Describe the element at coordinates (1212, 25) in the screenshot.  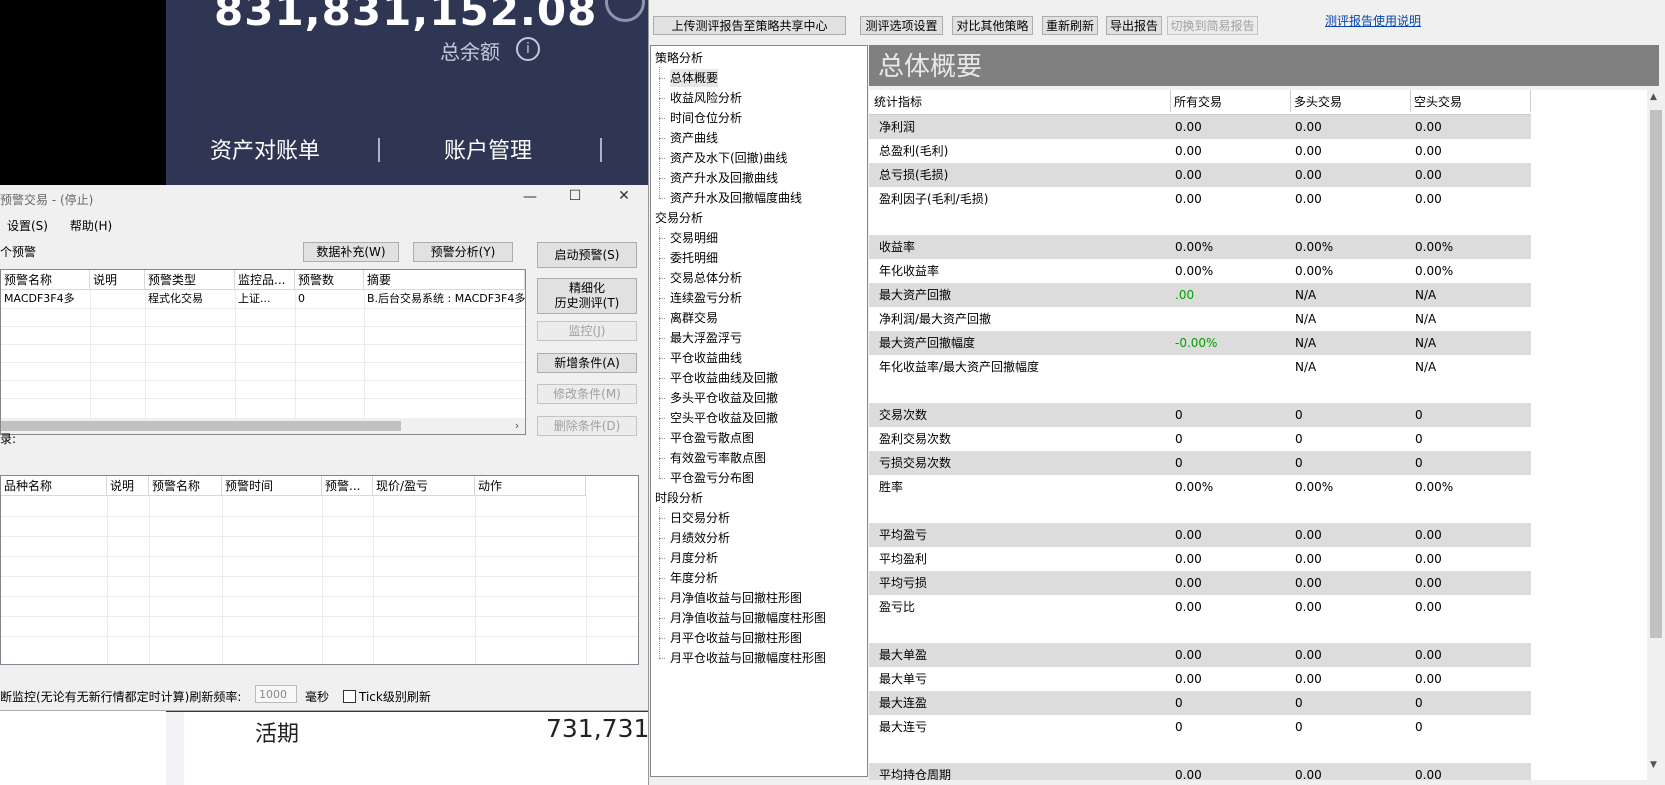
I see `simple-report-button: 切换到简易报告` at that location.